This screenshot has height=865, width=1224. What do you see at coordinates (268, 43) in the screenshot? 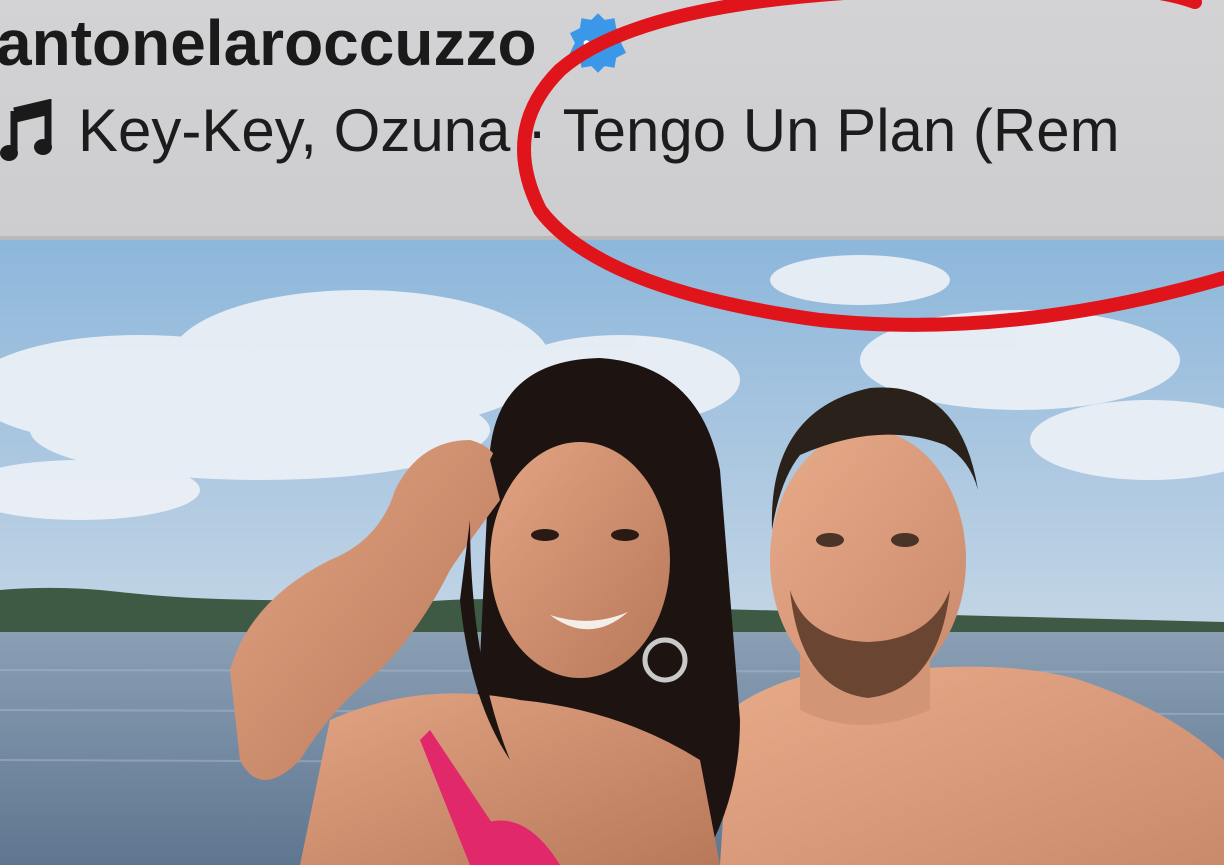
I see `username: antonelaroccuzzo` at bounding box center [268, 43].